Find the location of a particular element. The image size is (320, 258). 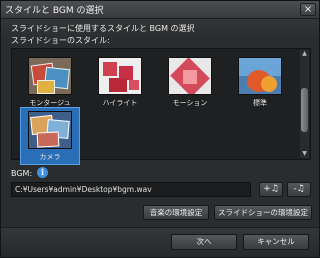

bgm-label: BGM: is located at coordinates (22, 173).